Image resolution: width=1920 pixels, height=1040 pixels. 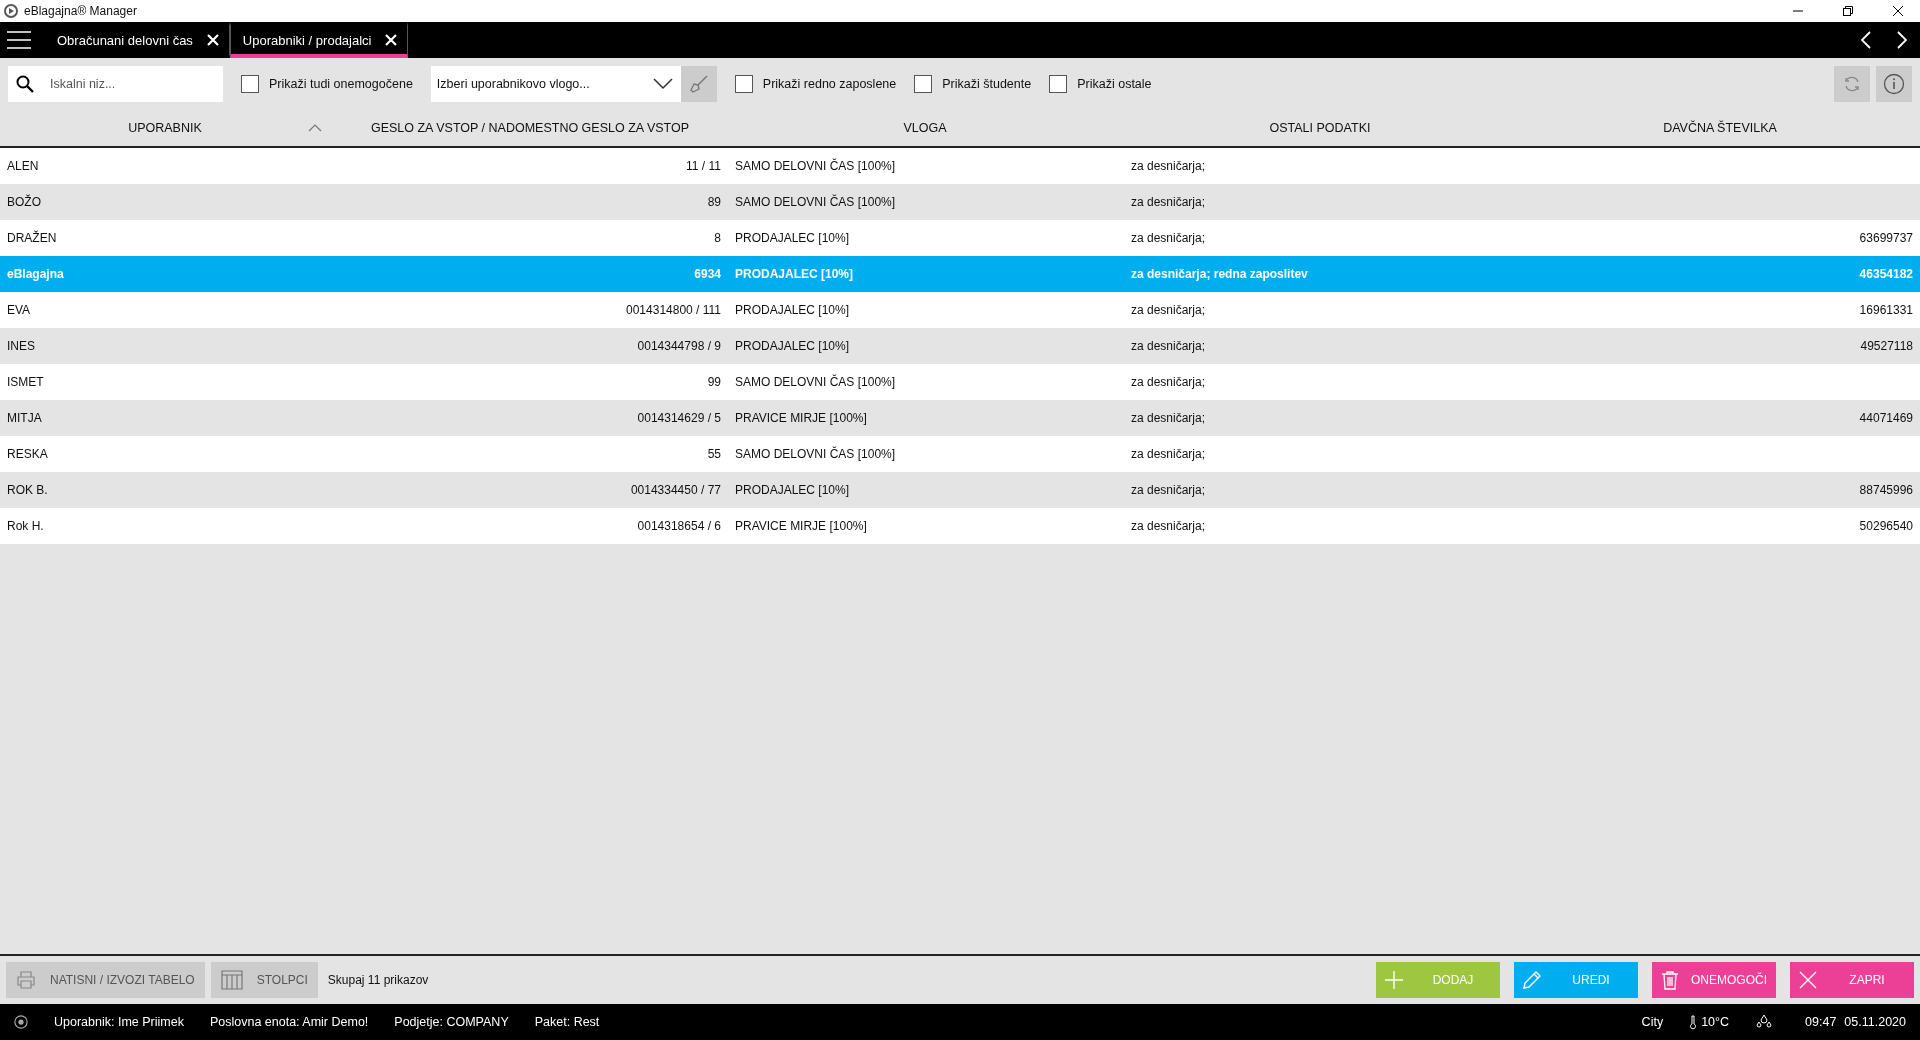 I want to click on table-cell: 6934, so click(x=707, y=274).